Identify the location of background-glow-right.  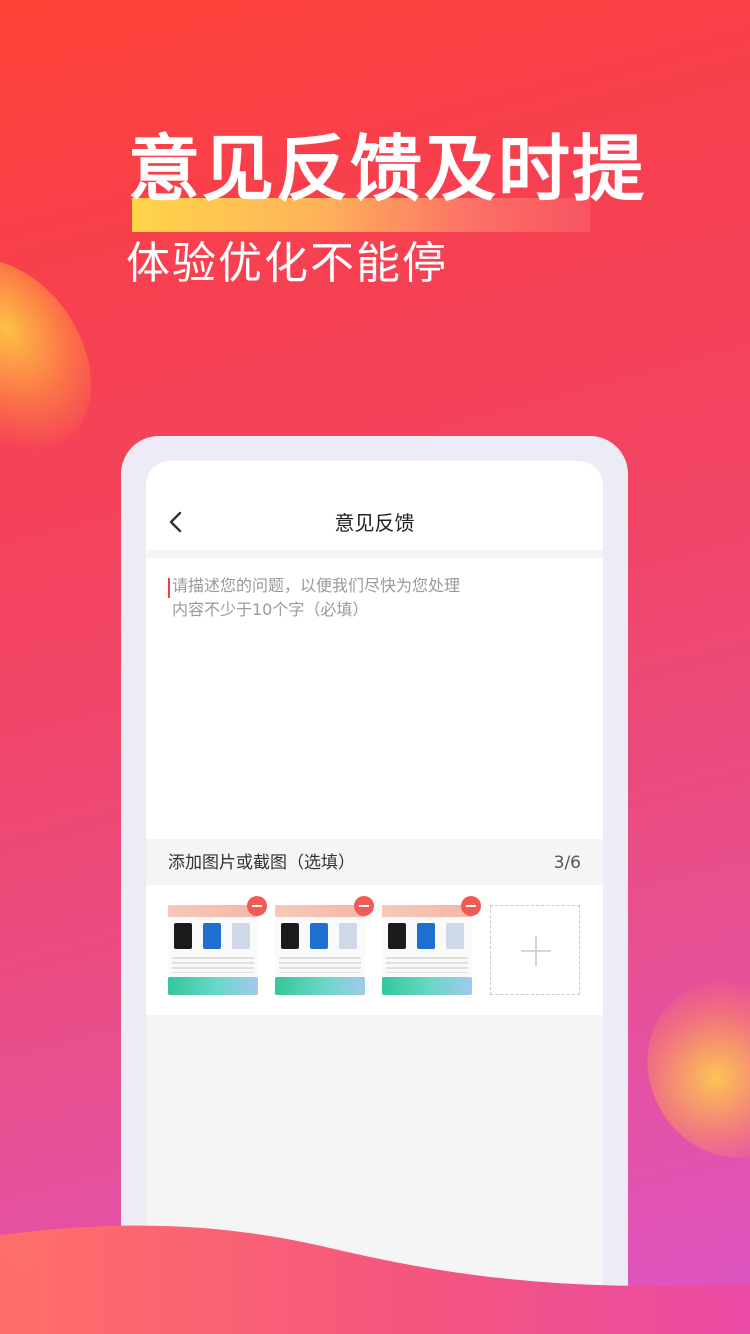
(682, 1070).